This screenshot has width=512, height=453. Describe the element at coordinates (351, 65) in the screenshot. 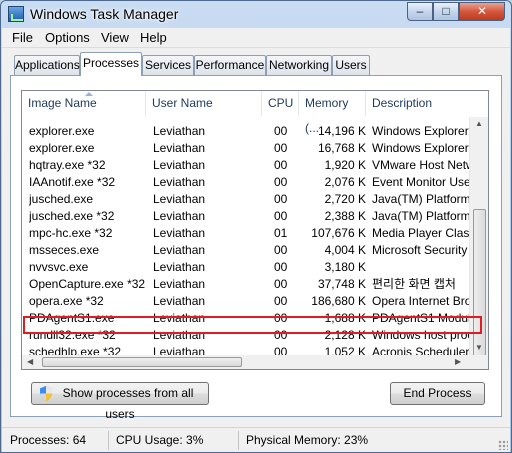

I see `tab-users: Users` at that location.